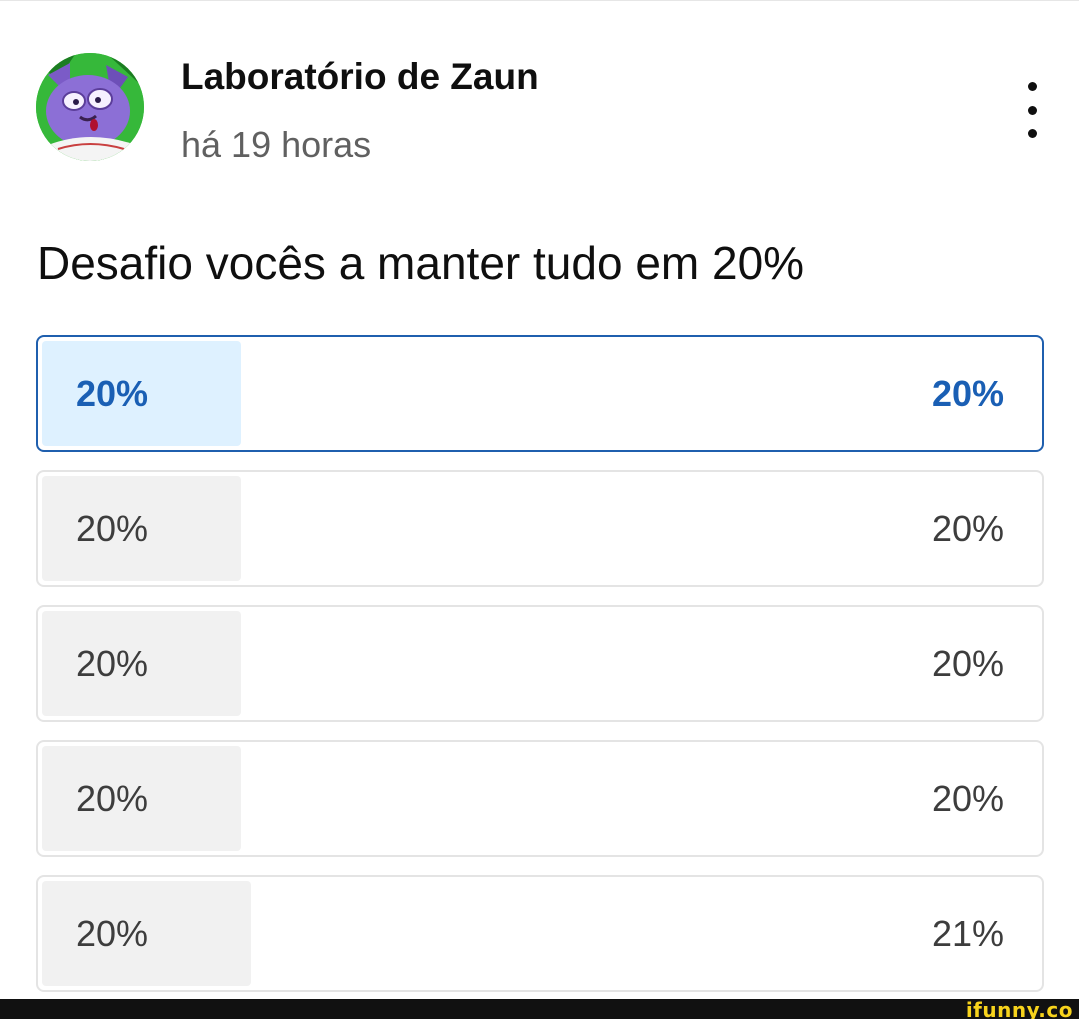 This screenshot has height=1019, width=1079. I want to click on watermark-logo: ifunny.co, so click(1019, 1008).